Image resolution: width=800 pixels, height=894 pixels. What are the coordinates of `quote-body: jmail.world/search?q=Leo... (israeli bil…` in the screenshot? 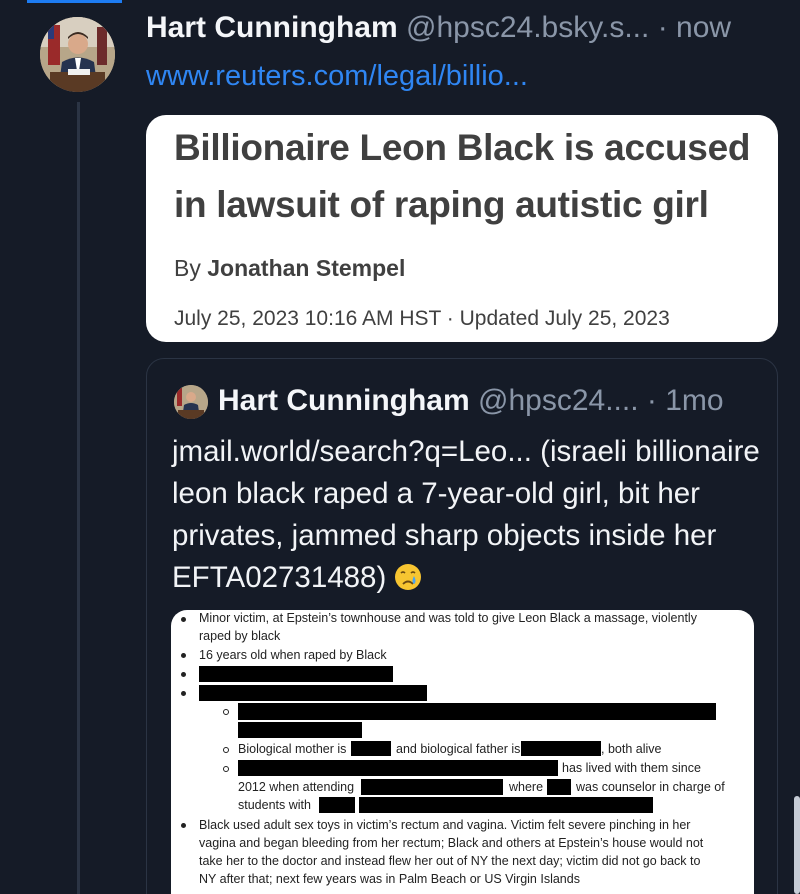 It's located at (466, 514).